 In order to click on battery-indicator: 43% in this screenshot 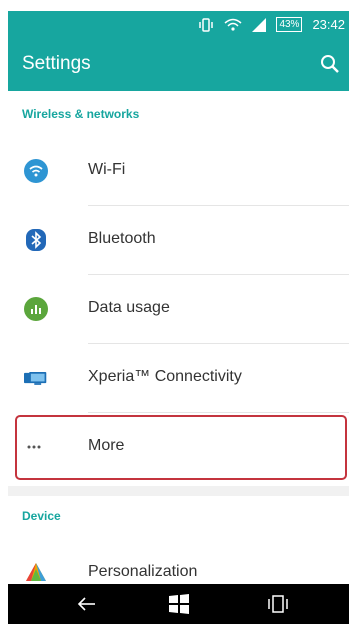, I will do `click(289, 24)`.